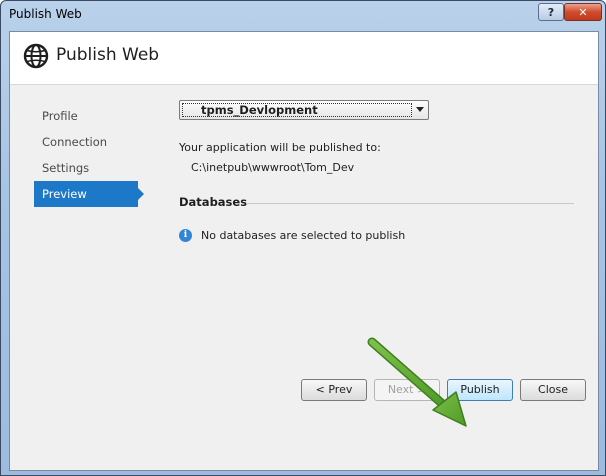 The height and width of the screenshot is (476, 606). What do you see at coordinates (185, 235) in the screenshot?
I see `info-icon: i` at bounding box center [185, 235].